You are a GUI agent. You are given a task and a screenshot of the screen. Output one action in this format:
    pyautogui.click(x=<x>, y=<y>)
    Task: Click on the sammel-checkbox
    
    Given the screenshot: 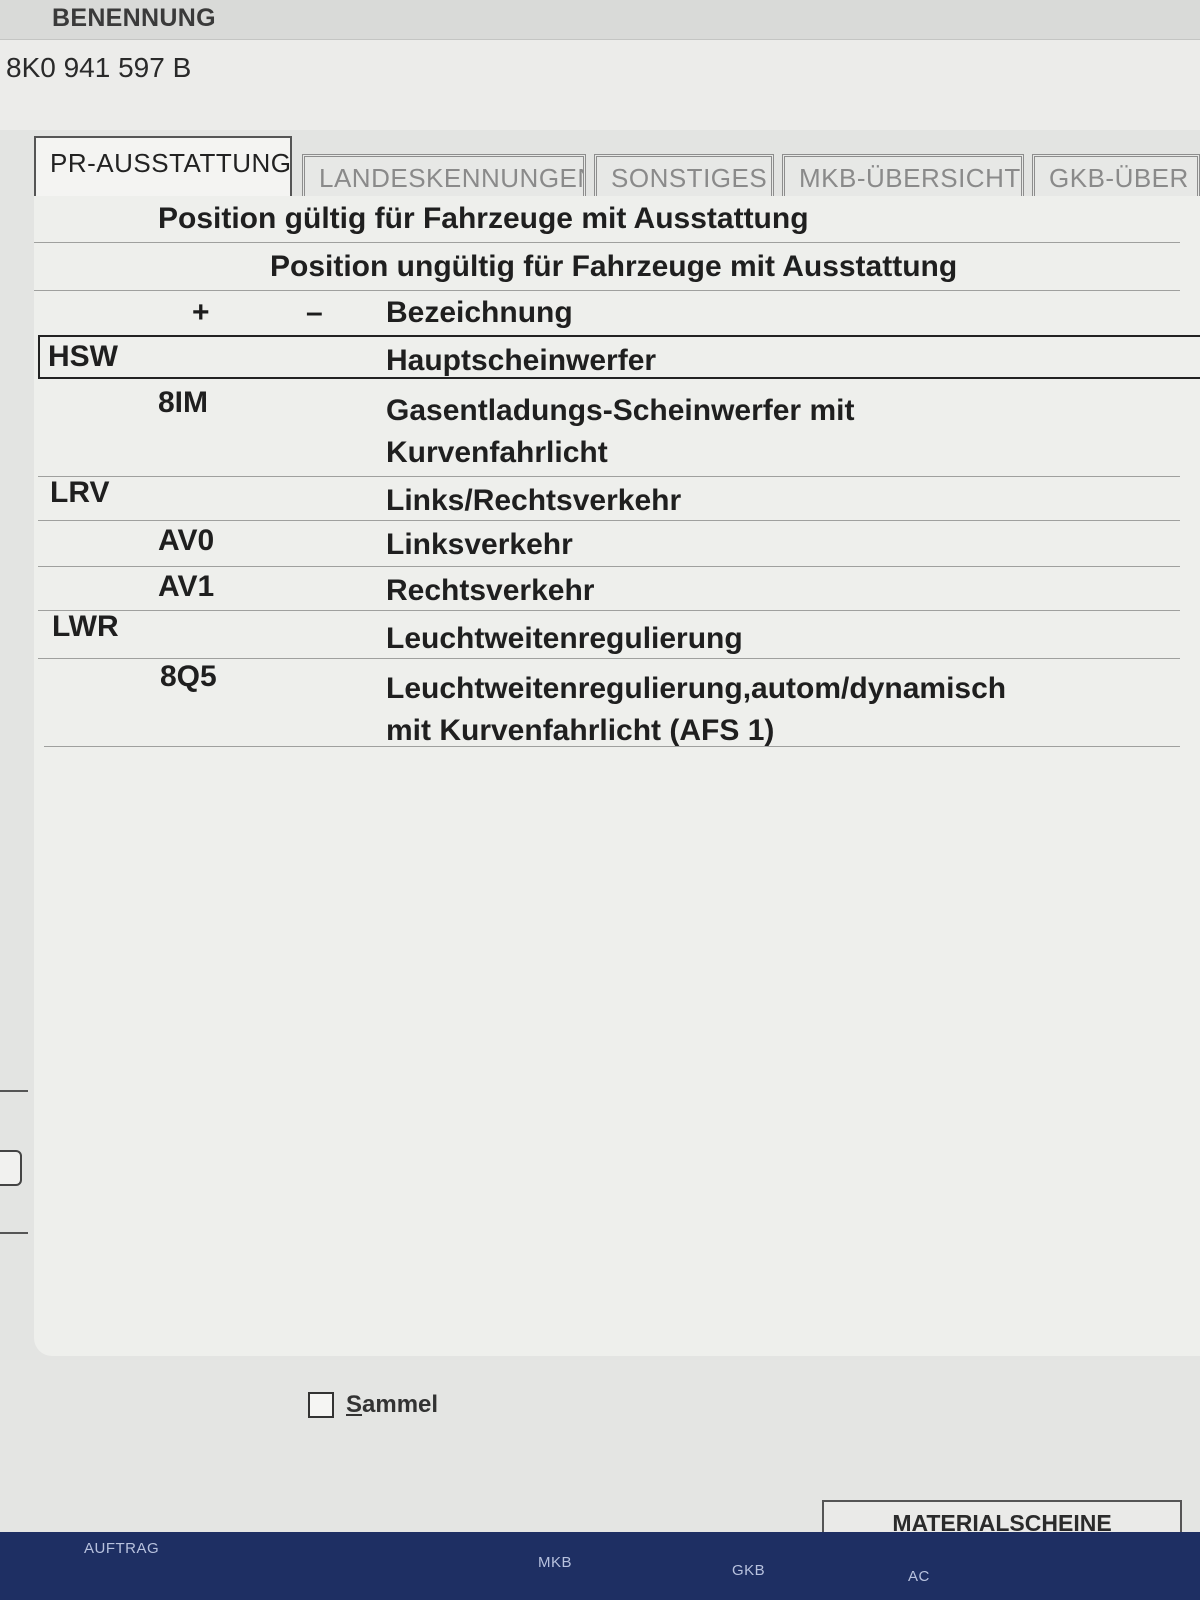 What is the action you would take?
    pyautogui.click(x=321, y=1405)
    